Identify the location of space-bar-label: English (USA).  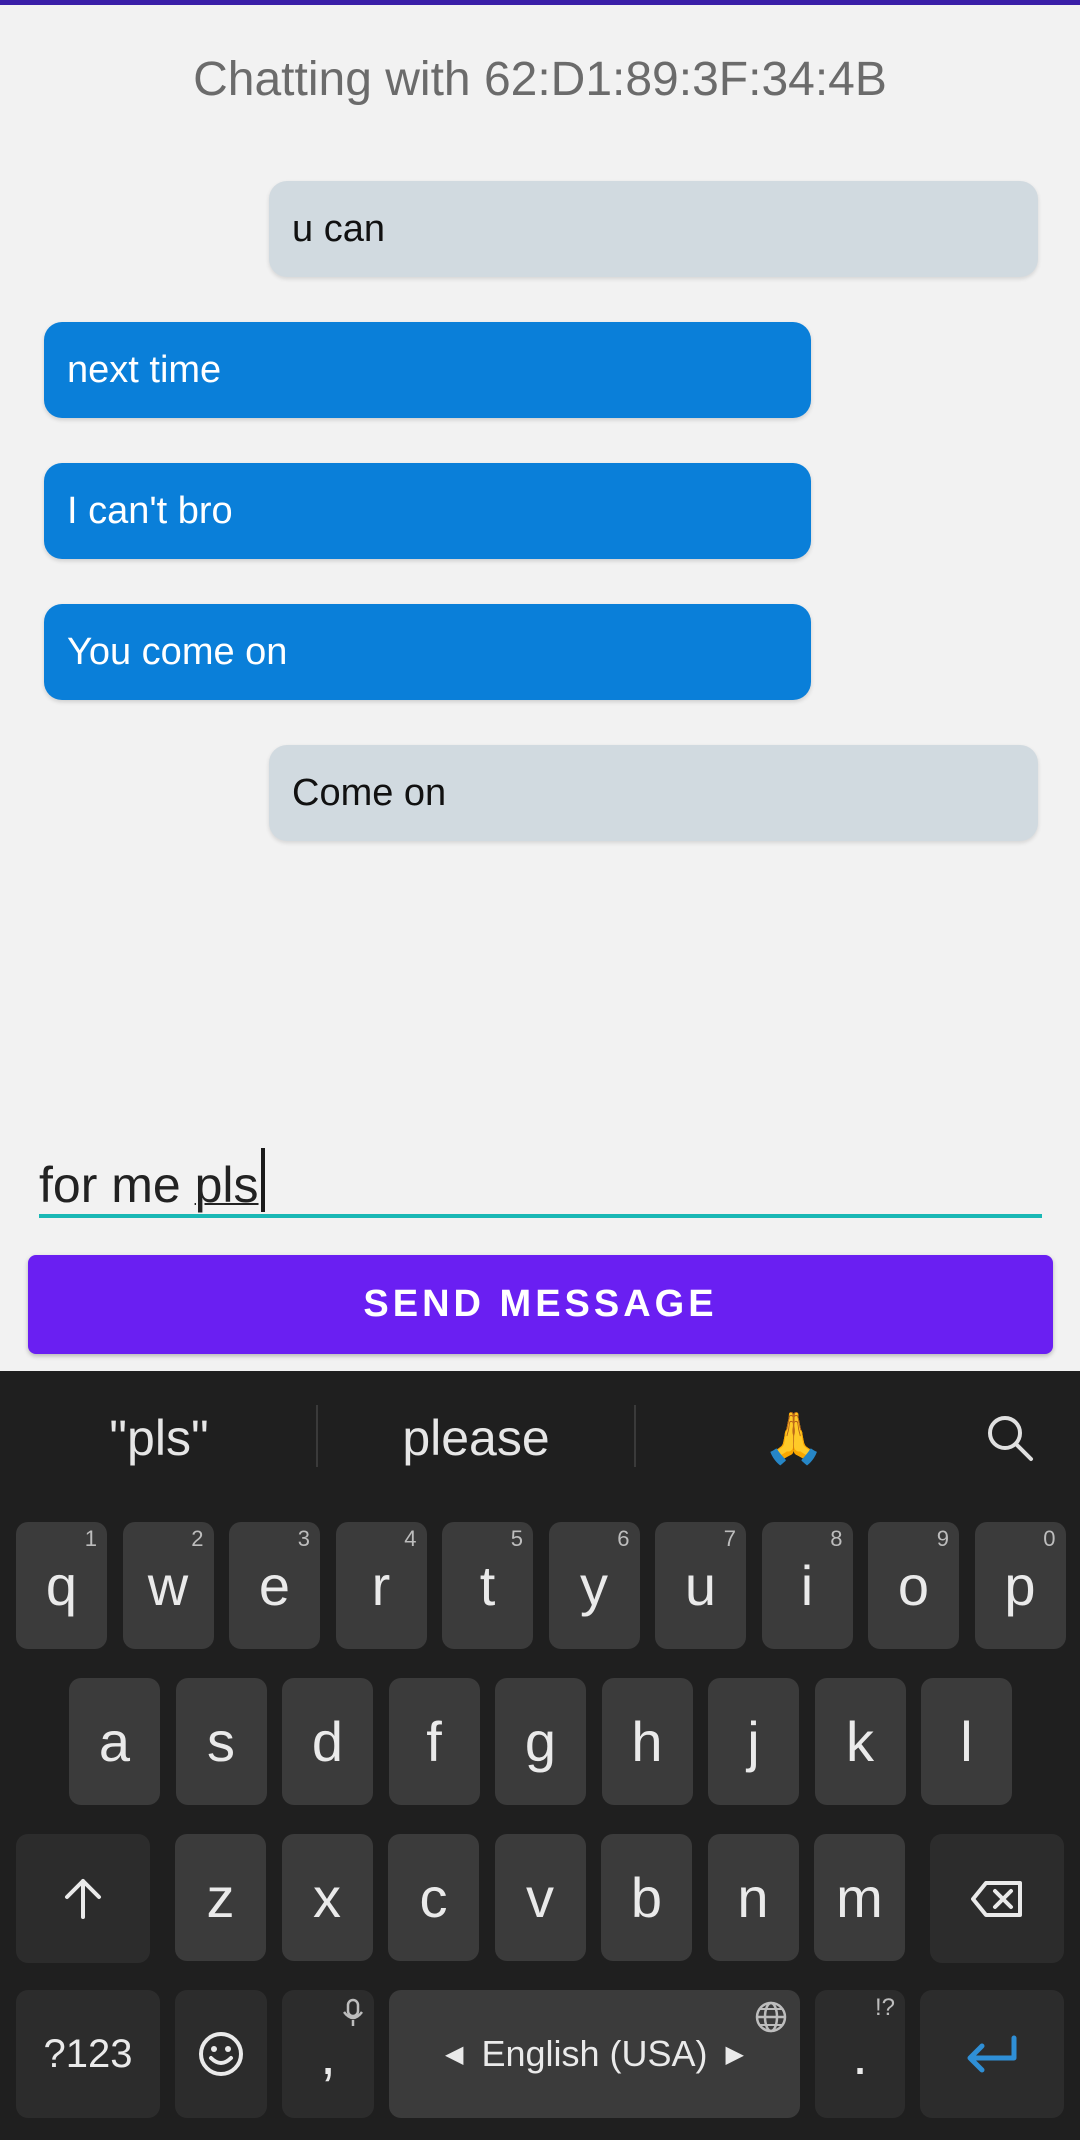
(594, 2053).